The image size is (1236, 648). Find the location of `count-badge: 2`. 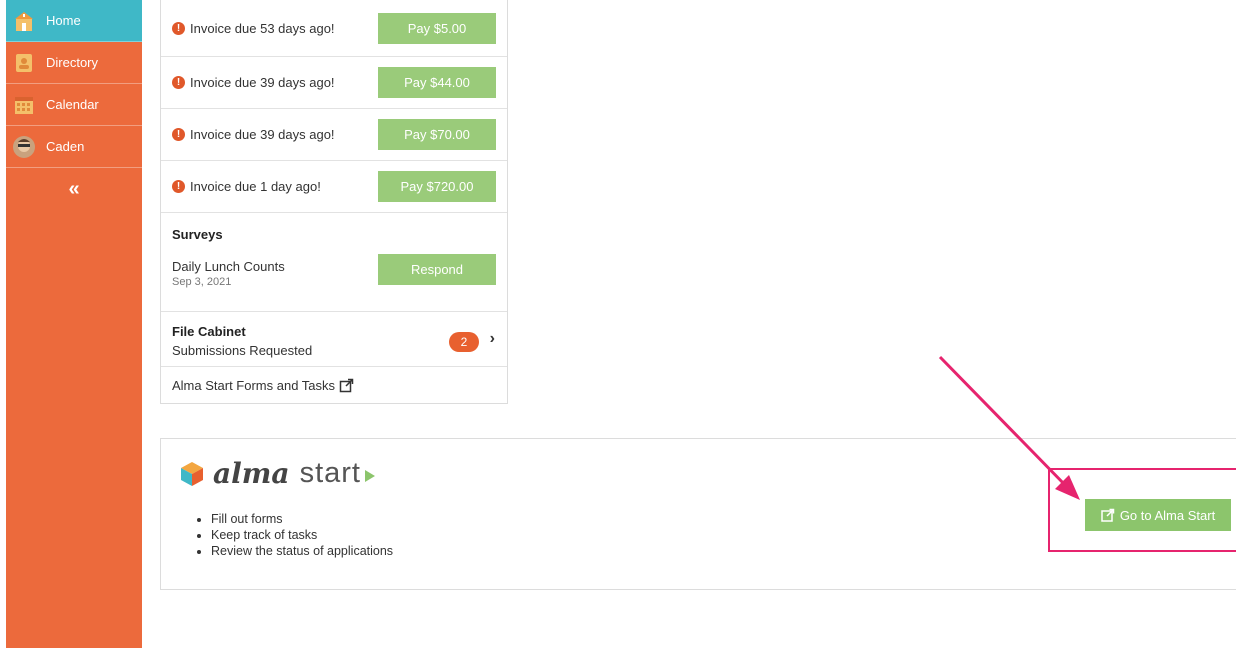

count-badge: 2 is located at coordinates (464, 342).